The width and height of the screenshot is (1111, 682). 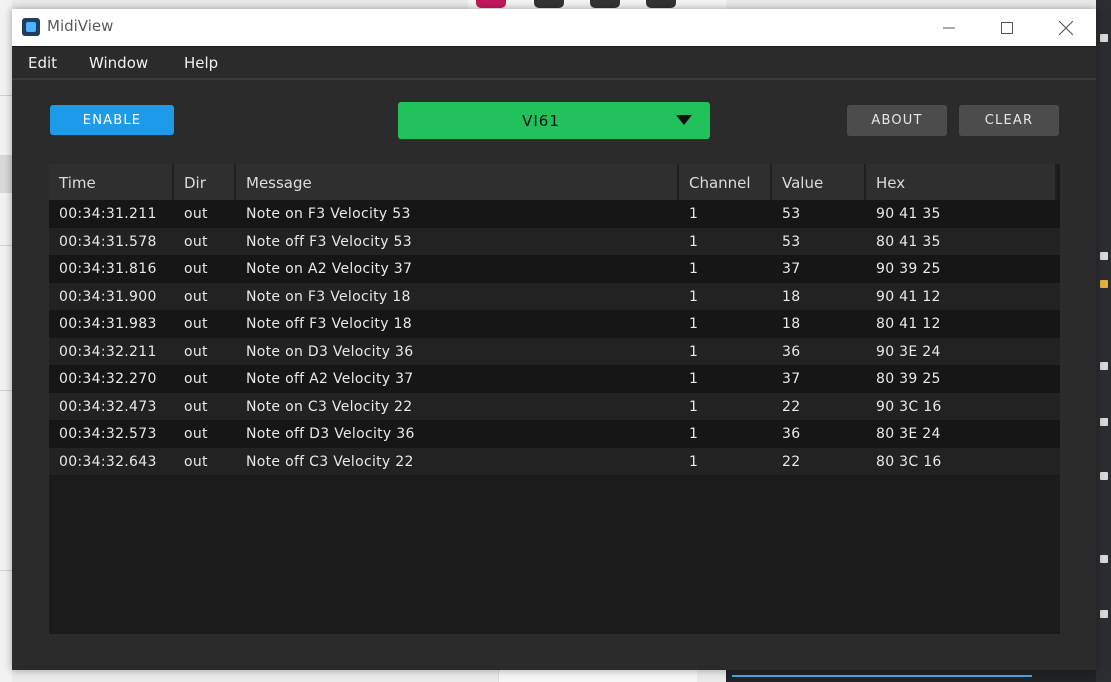 I want to click on menu-help: Help, so click(x=201, y=63).